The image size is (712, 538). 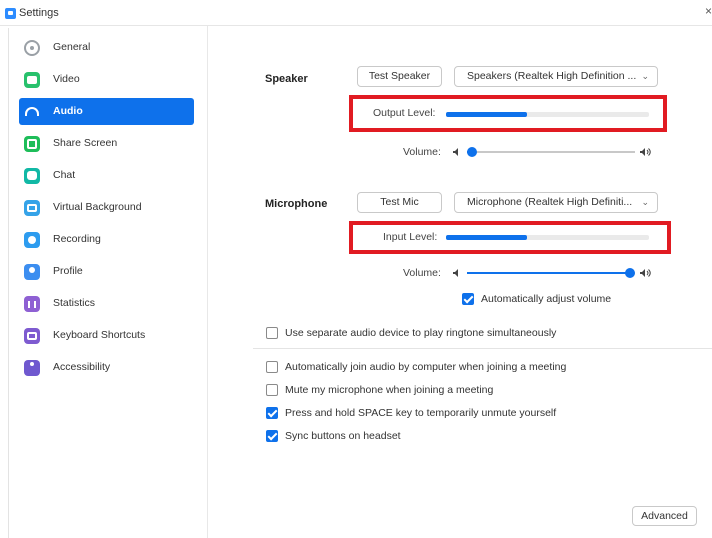 What do you see at coordinates (468, 299) in the screenshot?
I see `auto-adjust-volume-checkbox` at bounding box center [468, 299].